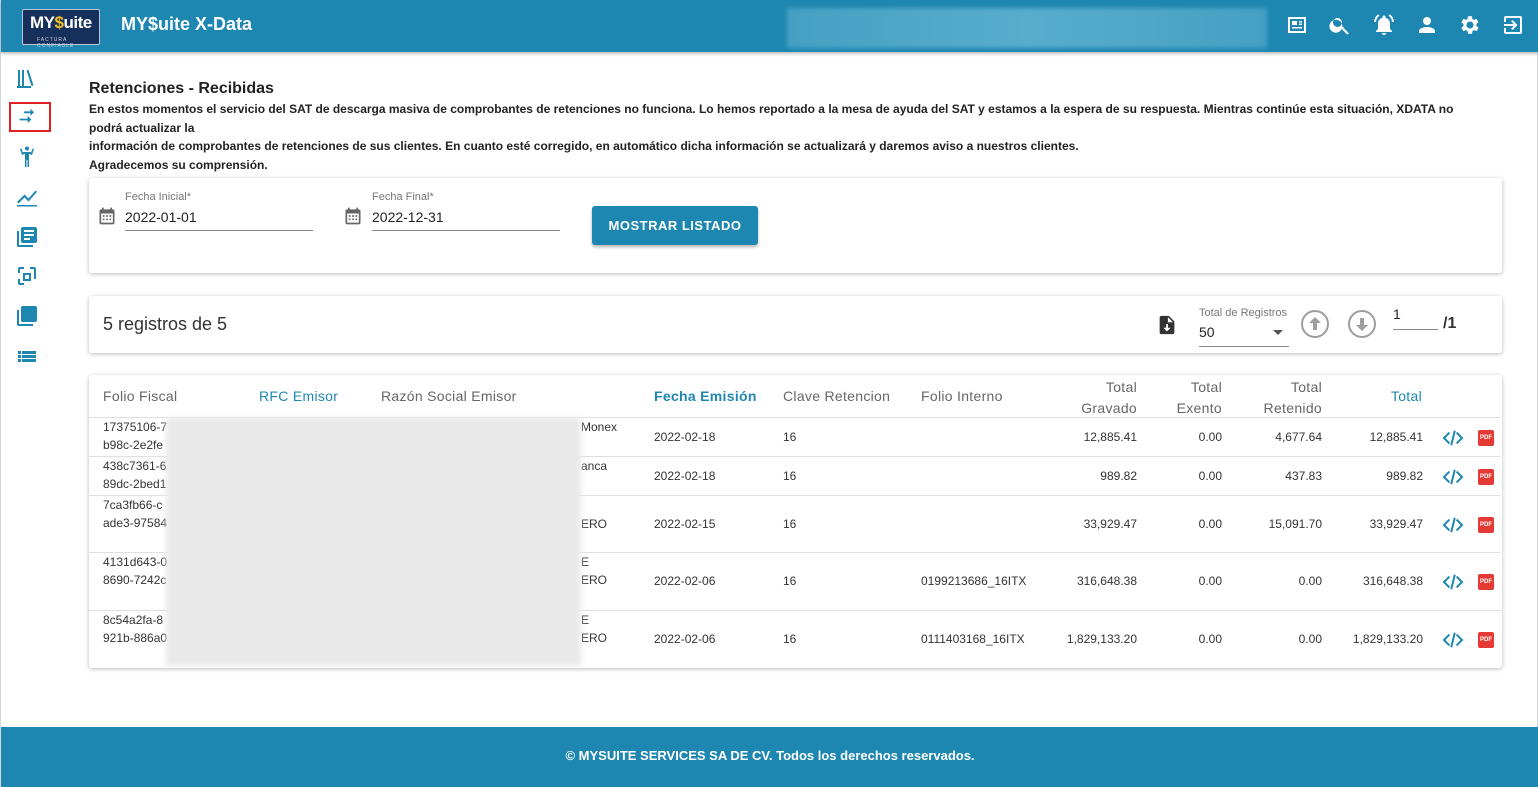 The height and width of the screenshot is (787, 1538). Describe the element at coordinates (135, 580) in the screenshot. I see `folio-fiscal-cell: 8690-7242c` at that location.